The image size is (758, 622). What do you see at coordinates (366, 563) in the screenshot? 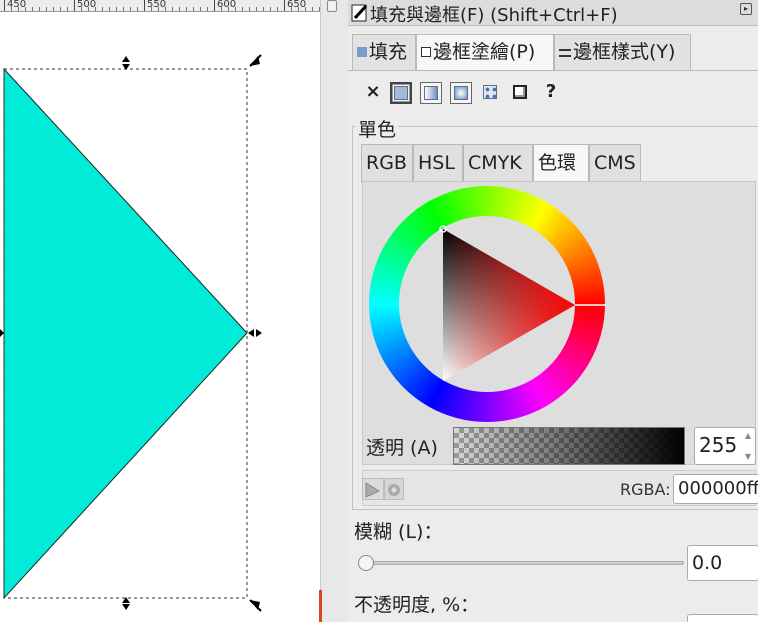
I see `blur-slider-knob` at bounding box center [366, 563].